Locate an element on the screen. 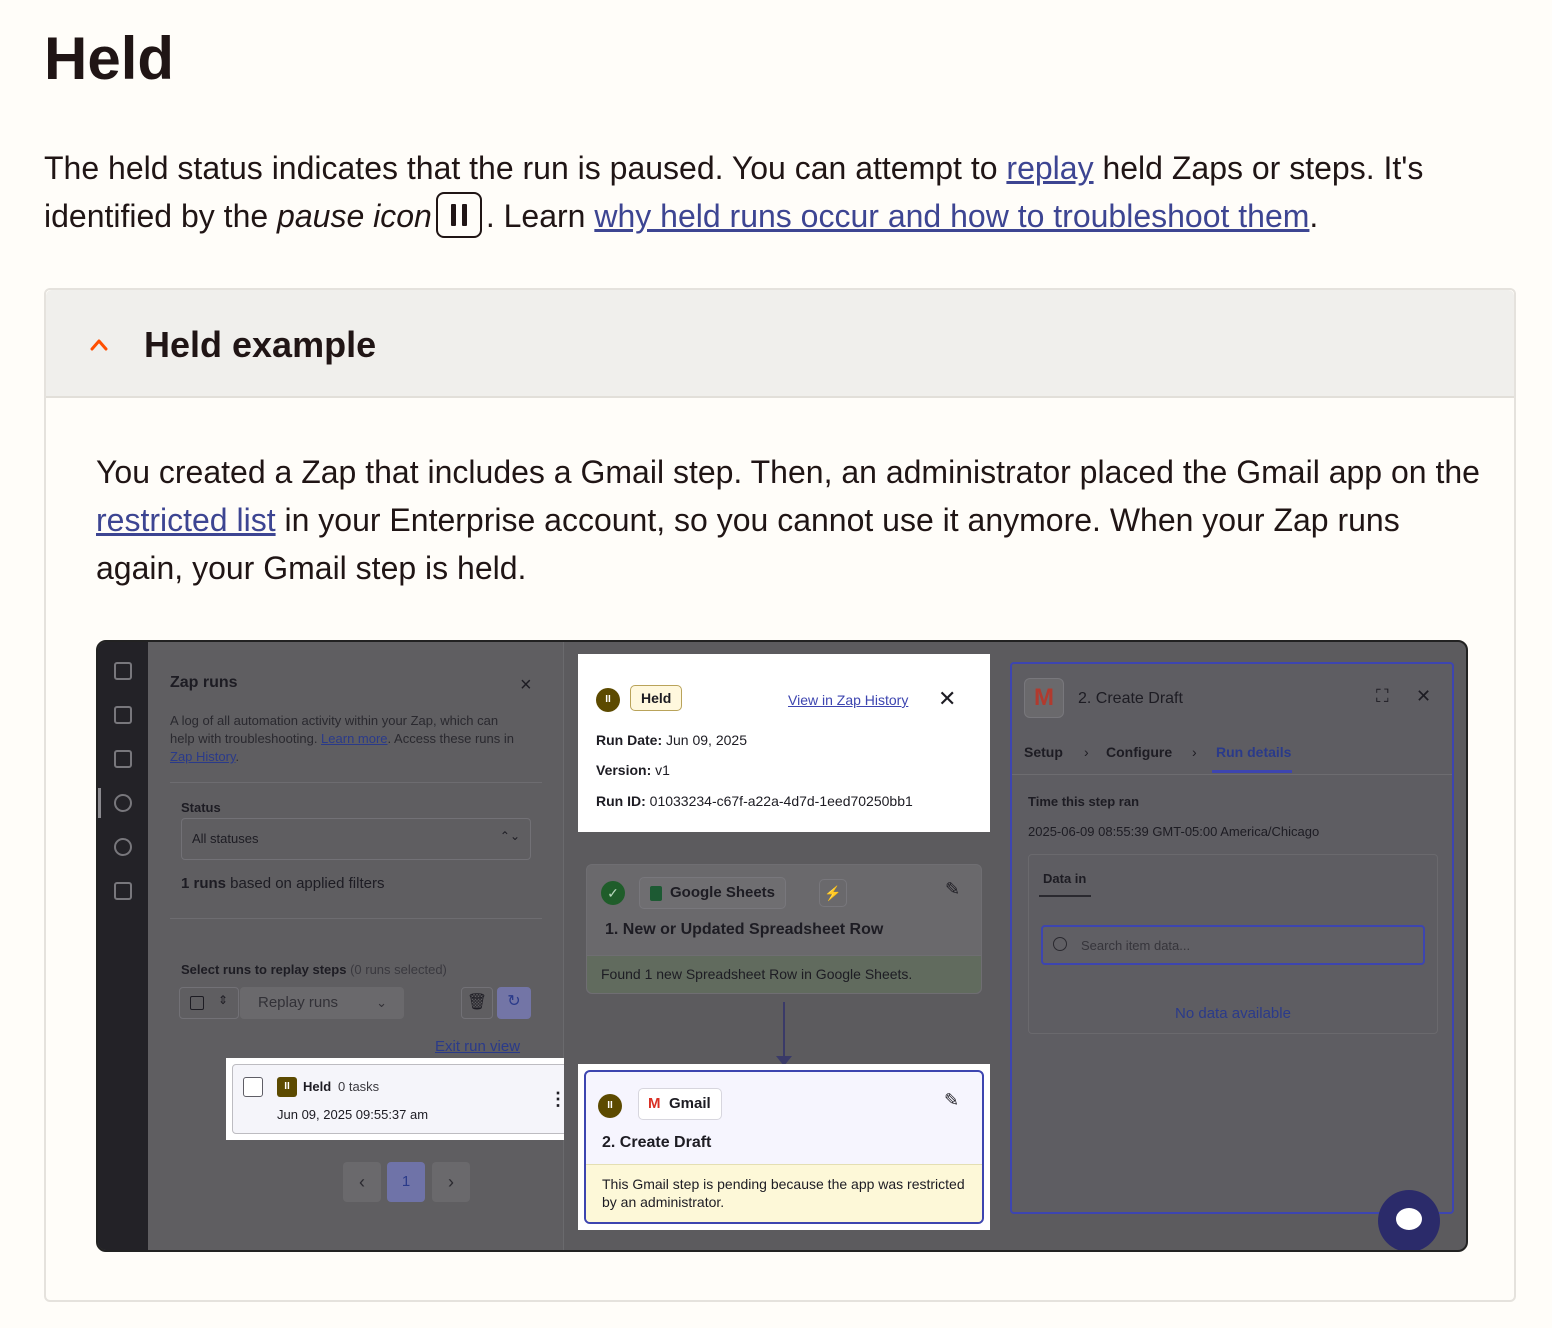  version-value: v1 is located at coordinates (662, 770).